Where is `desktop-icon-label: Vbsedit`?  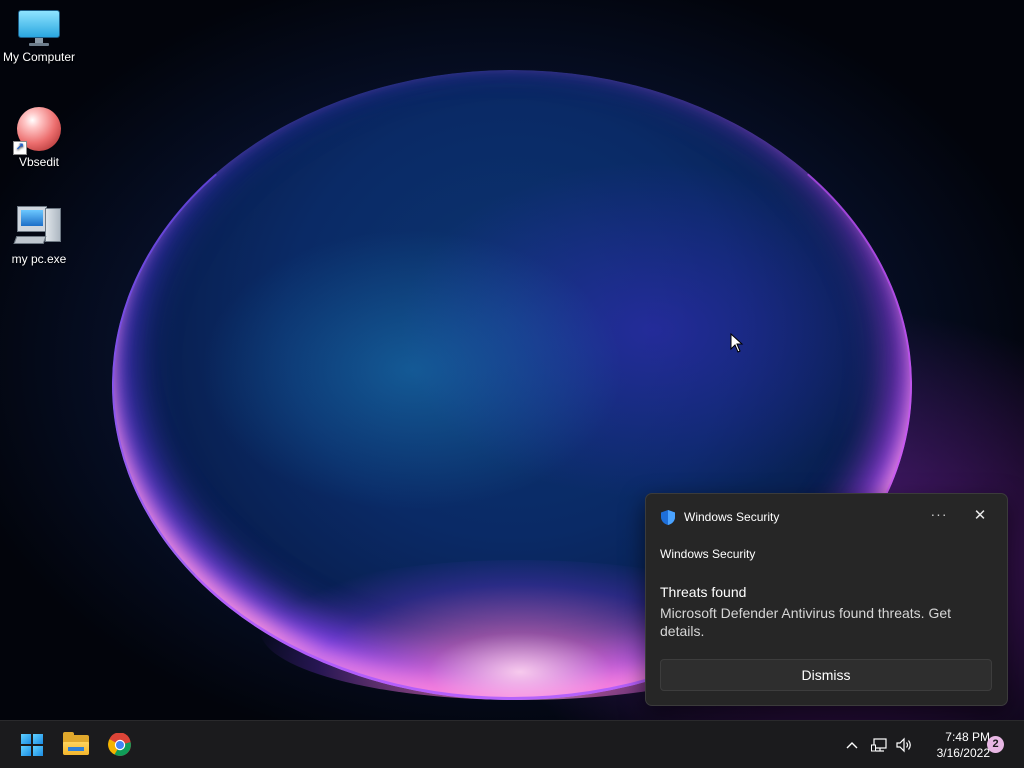
desktop-icon-label: Vbsedit is located at coordinates (39, 162).